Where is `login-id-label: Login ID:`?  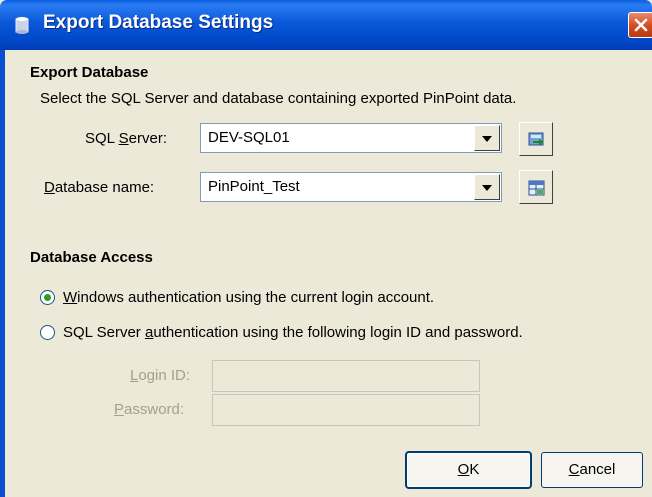
login-id-label: Login ID: is located at coordinates (160, 375).